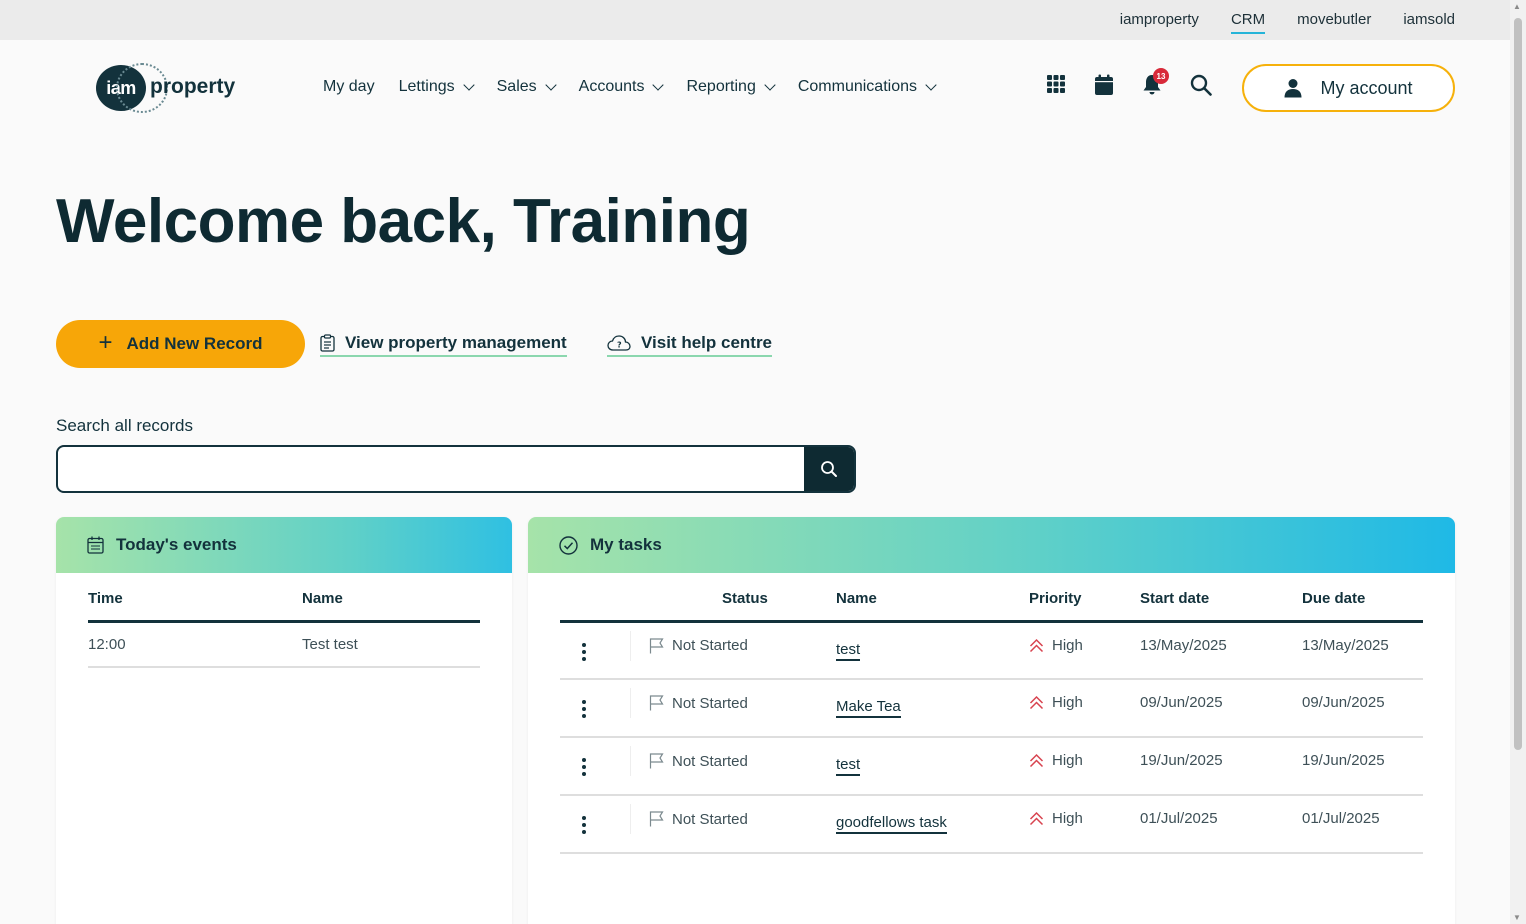 The width and height of the screenshot is (1526, 924). I want to click on event-name: Test test, so click(391, 644).